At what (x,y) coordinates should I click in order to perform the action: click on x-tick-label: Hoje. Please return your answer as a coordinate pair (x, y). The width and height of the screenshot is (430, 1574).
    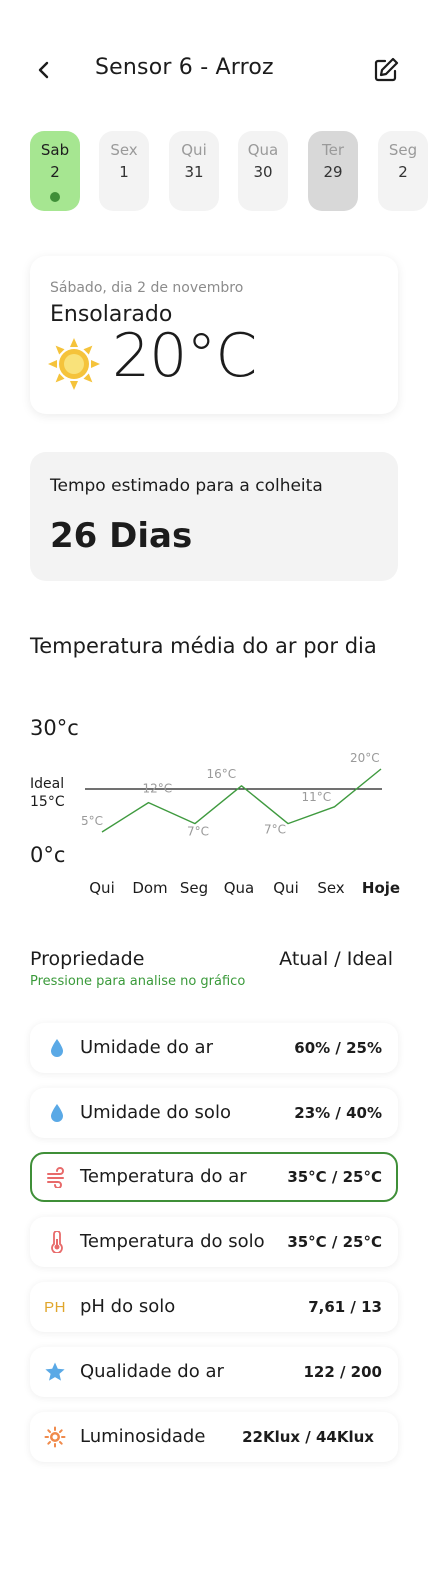
    Looking at the image, I should click on (381, 888).